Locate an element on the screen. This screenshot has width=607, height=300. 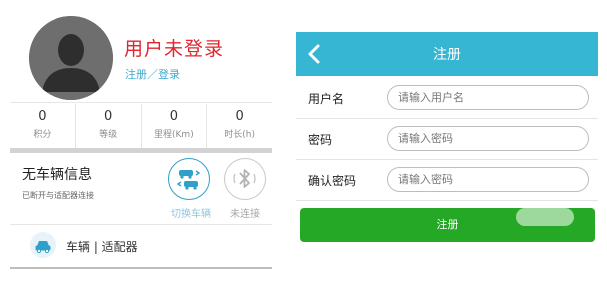
person-silhouette-icon is located at coordinates (71, 58).